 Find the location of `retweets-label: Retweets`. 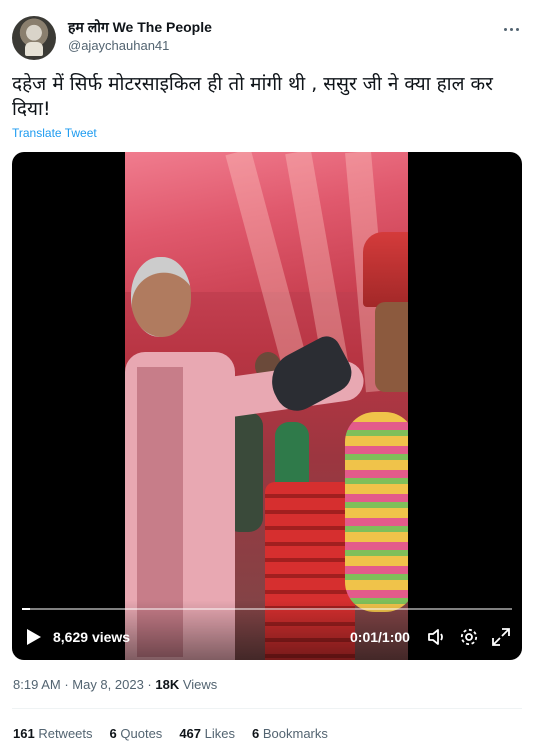

retweets-label: Retweets is located at coordinates (65, 733).